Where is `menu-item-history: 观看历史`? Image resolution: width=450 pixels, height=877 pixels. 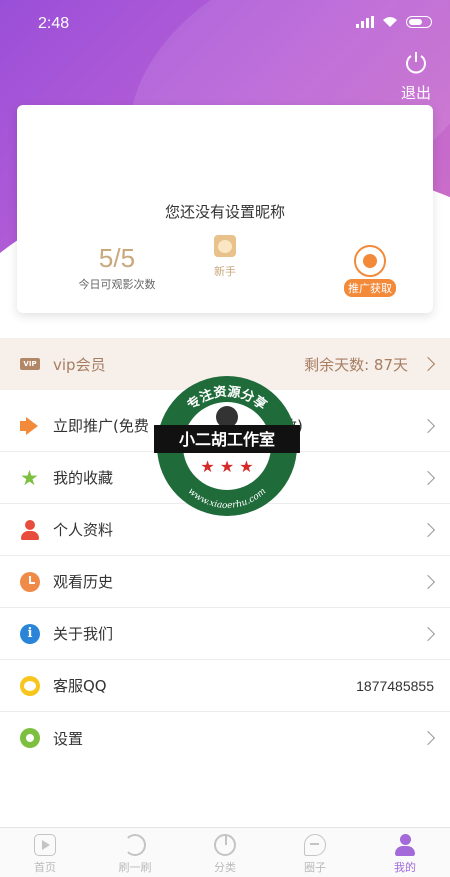
menu-item-history: 观看历史 is located at coordinates (225, 582).